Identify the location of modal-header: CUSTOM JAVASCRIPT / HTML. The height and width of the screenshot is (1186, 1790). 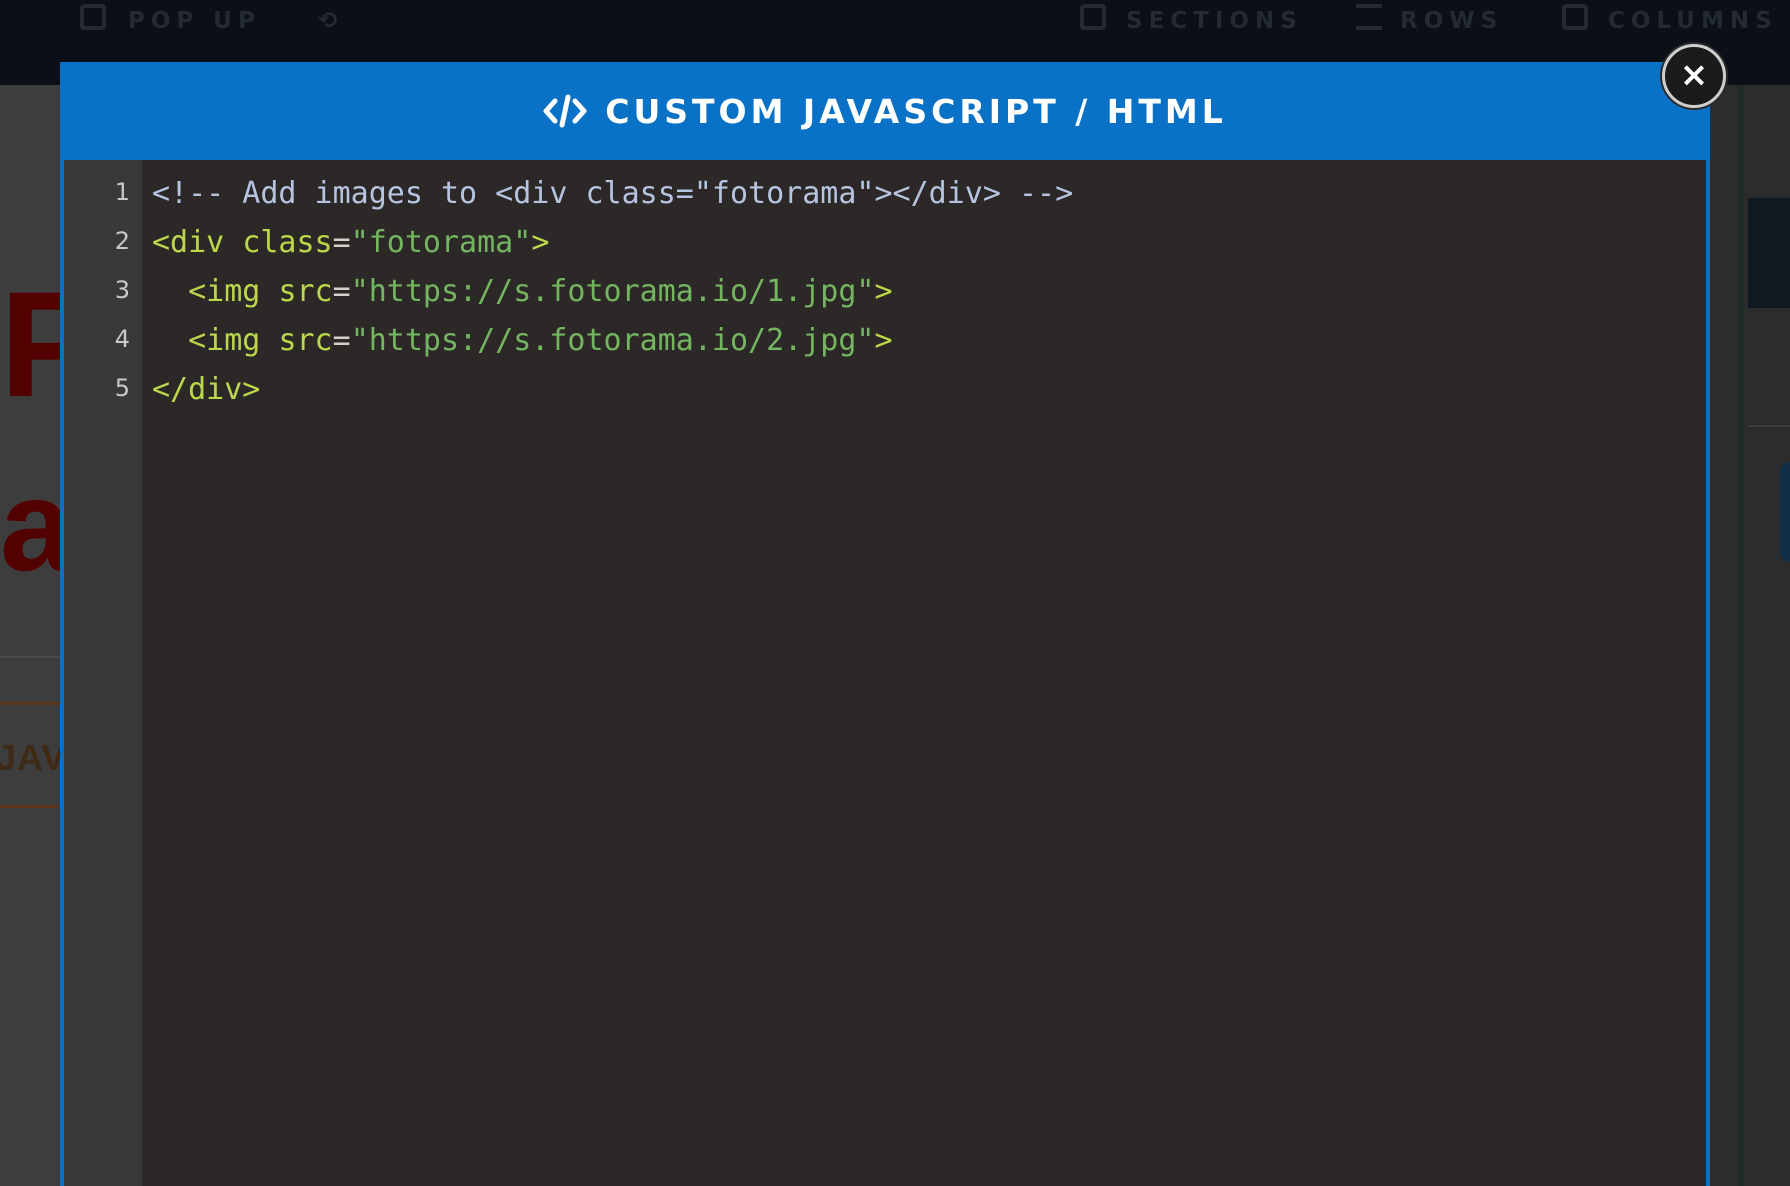
(885, 111).